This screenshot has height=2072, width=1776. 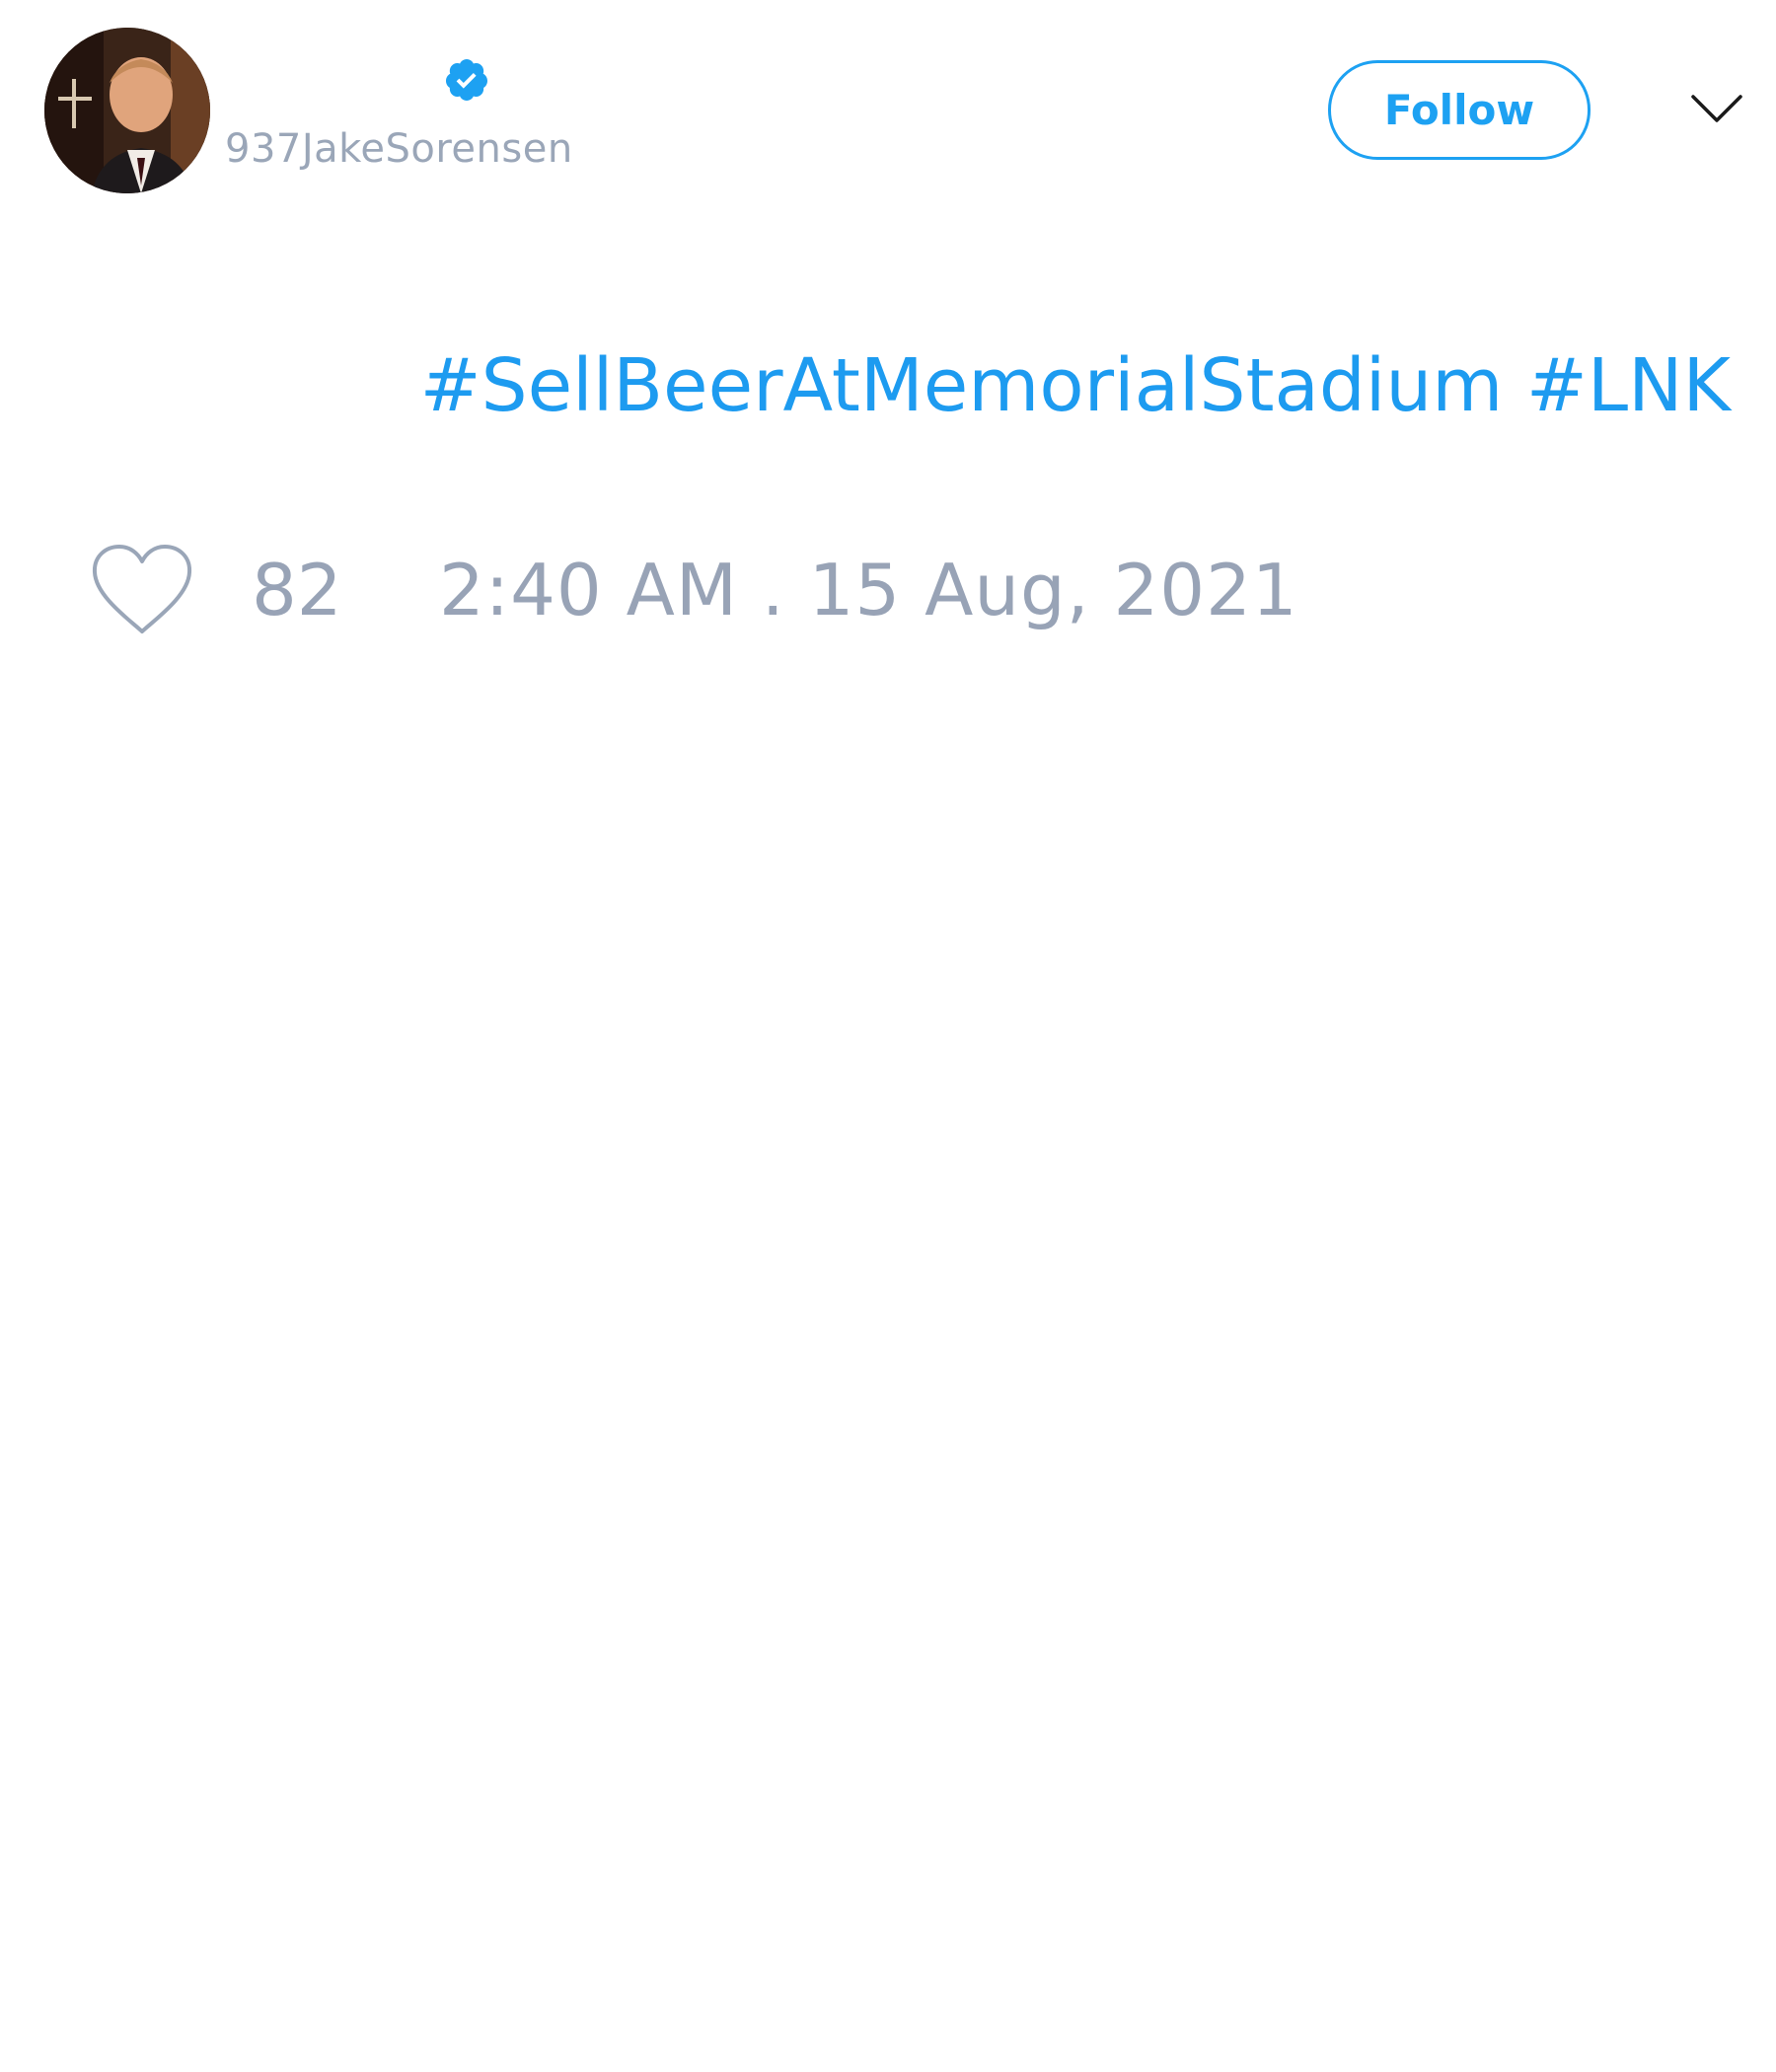 I want to click on chevron-down-icon, so click(x=1717, y=110).